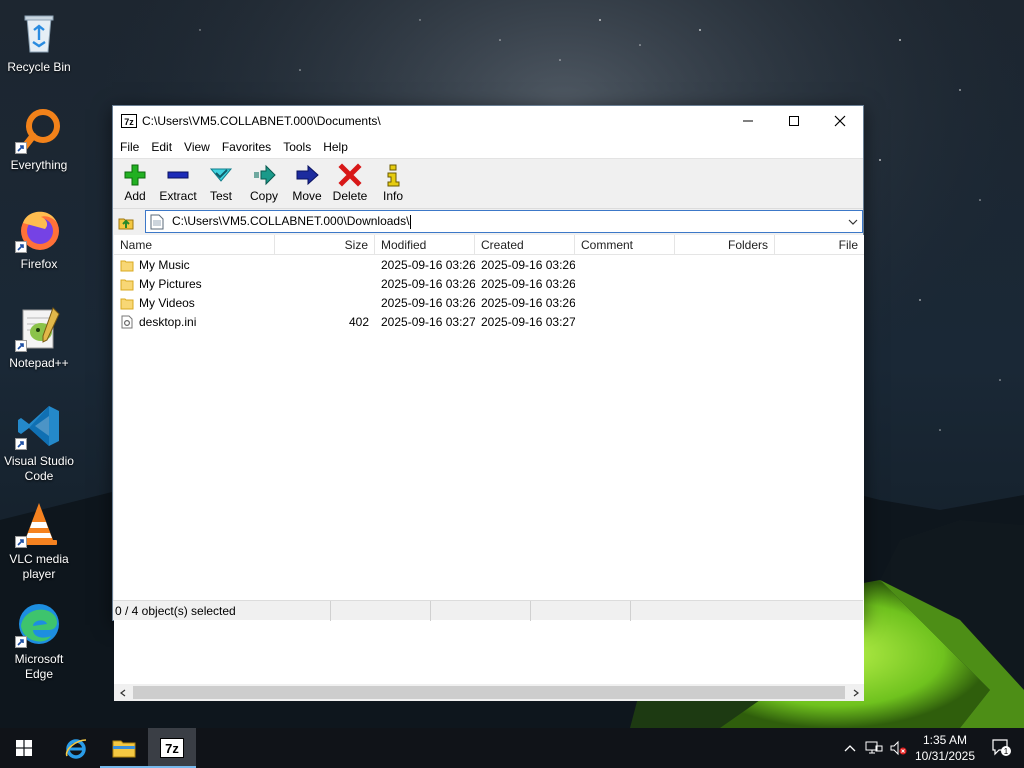 The height and width of the screenshot is (768, 1024). What do you see at coordinates (135, 196) in the screenshot?
I see `add-label: Add` at bounding box center [135, 196].